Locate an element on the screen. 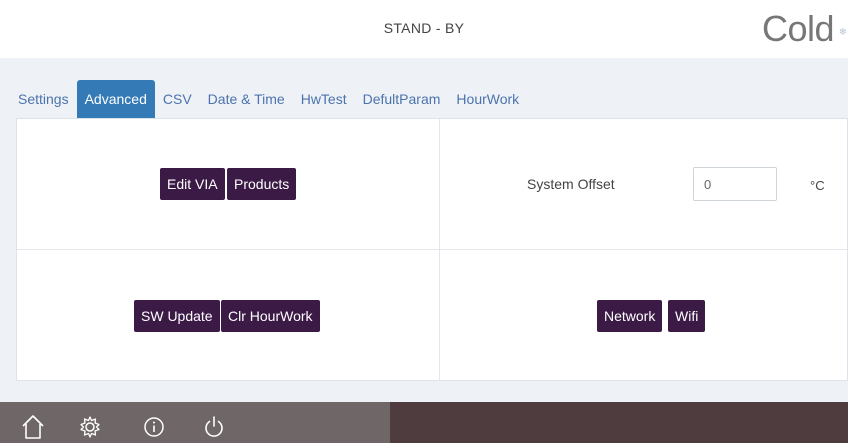 This screenshot has width=848, height=443. status-text: STAND - BY is located at coordinates (424, 28).